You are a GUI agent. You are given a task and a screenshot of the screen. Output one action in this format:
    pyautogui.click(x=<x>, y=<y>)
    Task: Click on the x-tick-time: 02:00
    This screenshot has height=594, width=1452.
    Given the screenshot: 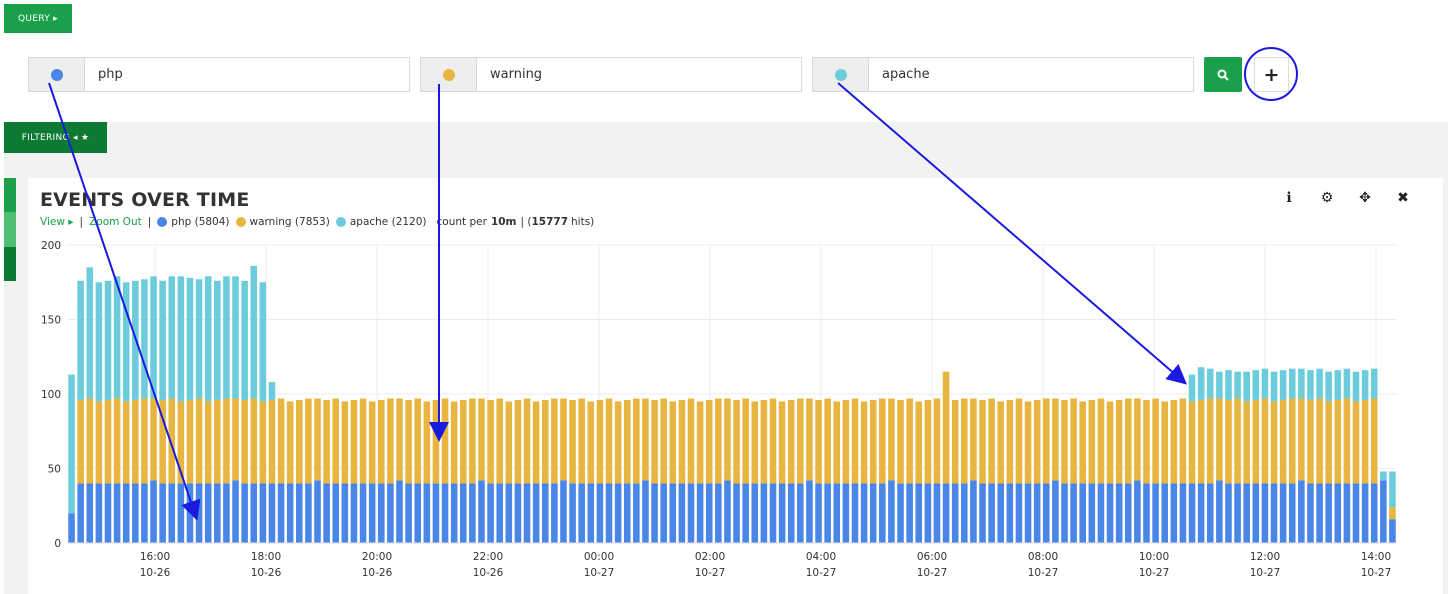 What is the action you would take?
    pyautogui.click(x=710, y=557)
    